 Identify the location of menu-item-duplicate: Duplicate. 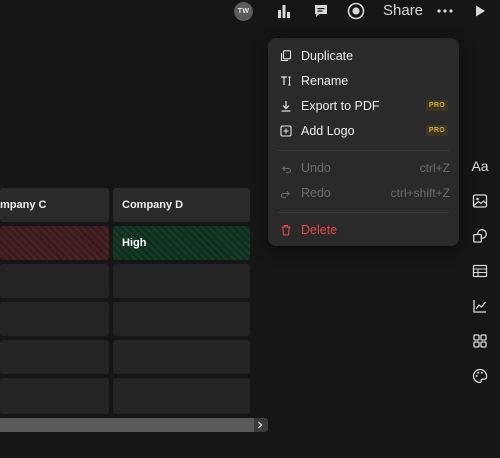
(365, 56).